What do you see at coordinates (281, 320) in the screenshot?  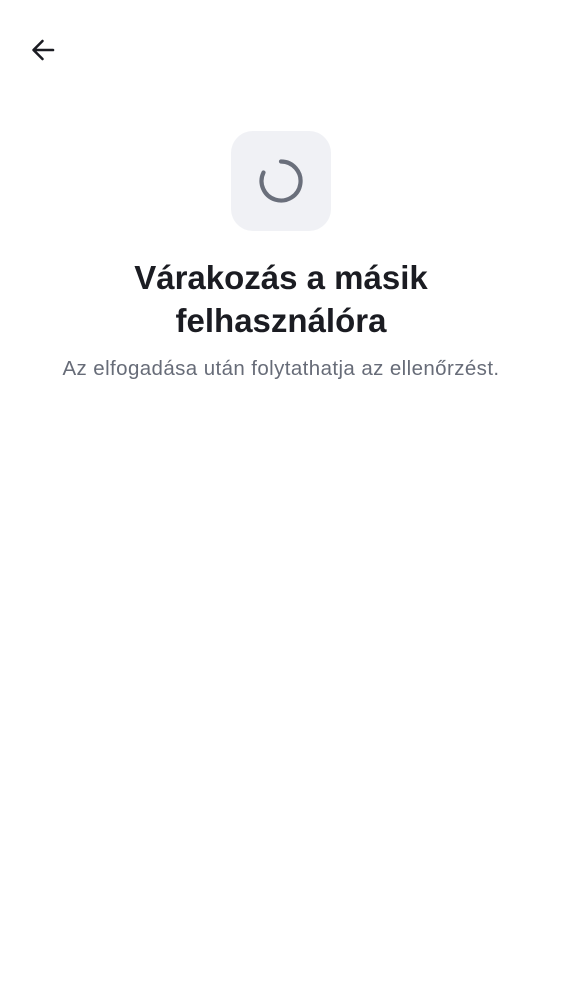 I see `page-title-line-2: felhasználóra` at bounding box center [281, 320].